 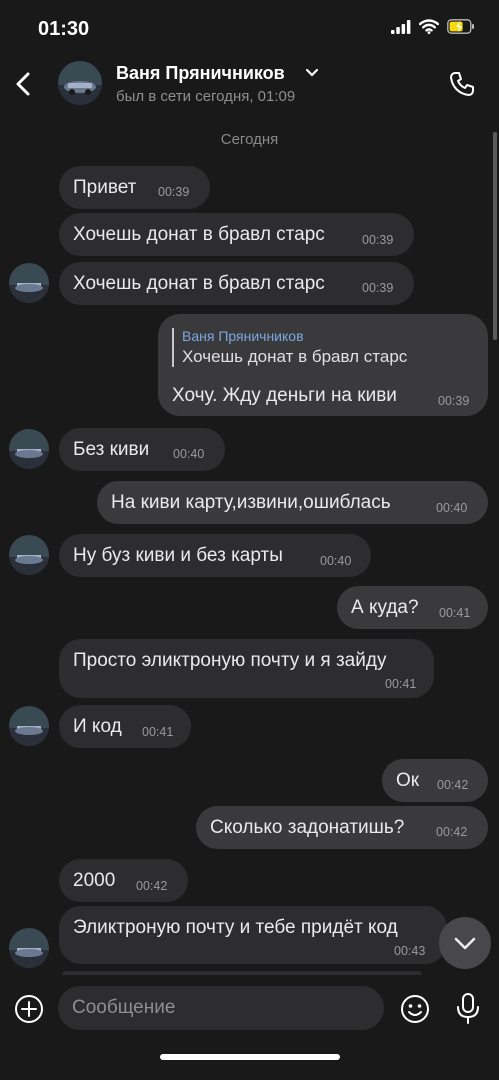 I want to click on message-input, so click(x=221, y=1008).